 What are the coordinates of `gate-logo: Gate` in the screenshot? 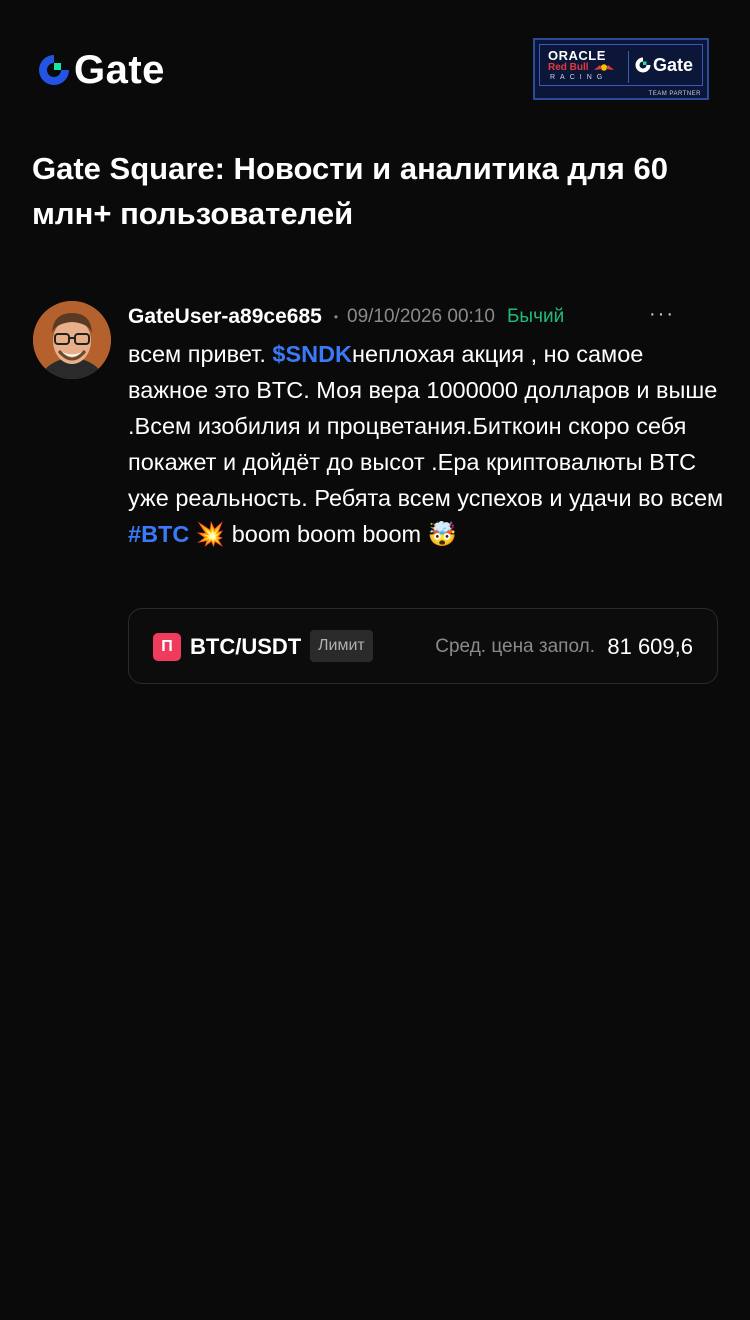 It's located at (100, 70).